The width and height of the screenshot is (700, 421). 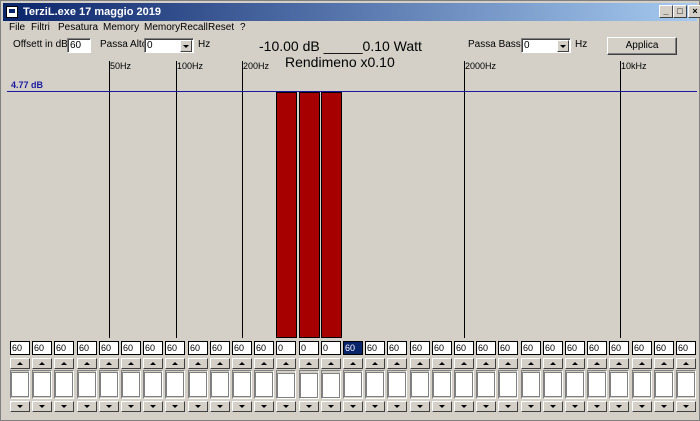 What do you see at coordinates (40, 27) in the screenshot?
I see `menu-filtri: Filtri` at bounding box center [40, 27].